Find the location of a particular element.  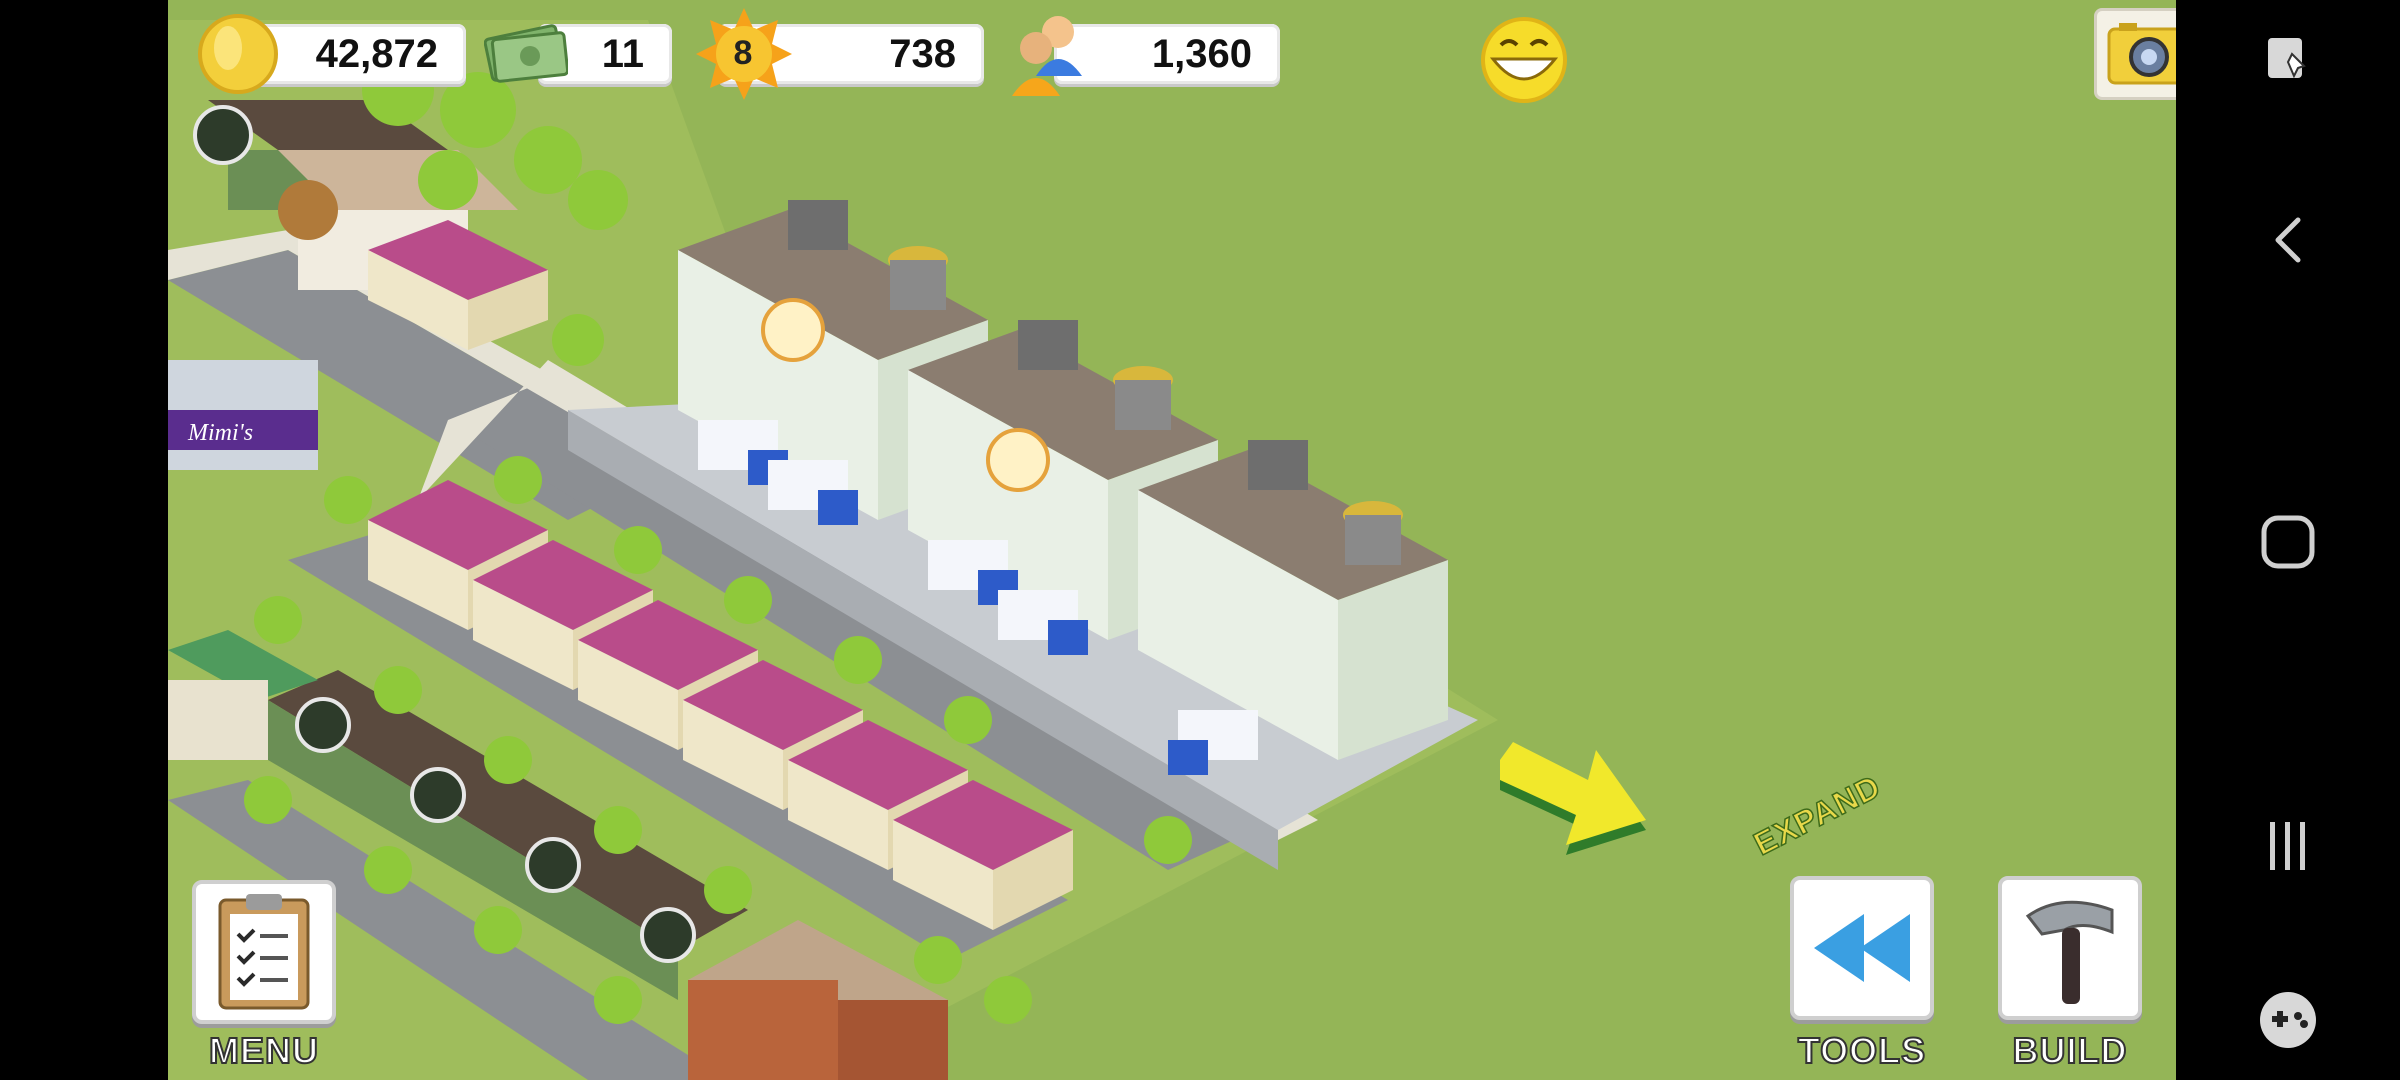

camera-button is located at coordinates (2135, 54).